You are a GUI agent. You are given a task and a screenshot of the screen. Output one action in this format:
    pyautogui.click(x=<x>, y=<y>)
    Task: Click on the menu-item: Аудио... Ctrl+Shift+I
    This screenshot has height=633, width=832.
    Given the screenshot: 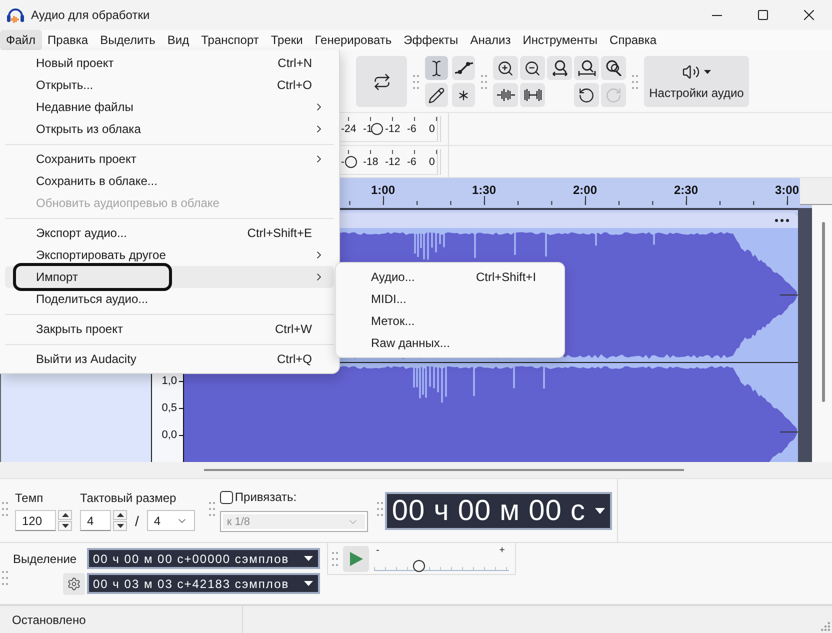 What is the action you would take?
    pyautogui.click(x=450, y=277)
    